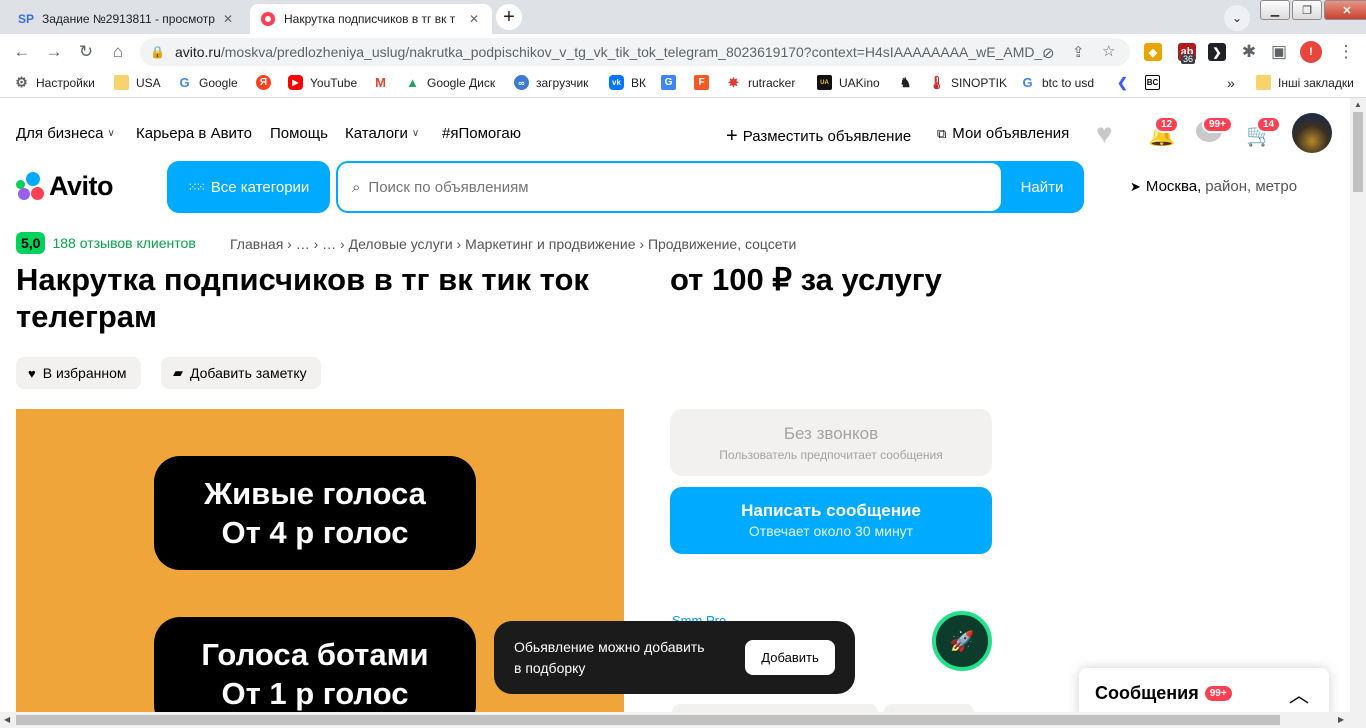 This screenshot has height=728, width=1366. What do you see at coordinates (78, 373) in the screenshot?
I see `favorite-button: ♥ В избранном` at bounding box center [78, 373].